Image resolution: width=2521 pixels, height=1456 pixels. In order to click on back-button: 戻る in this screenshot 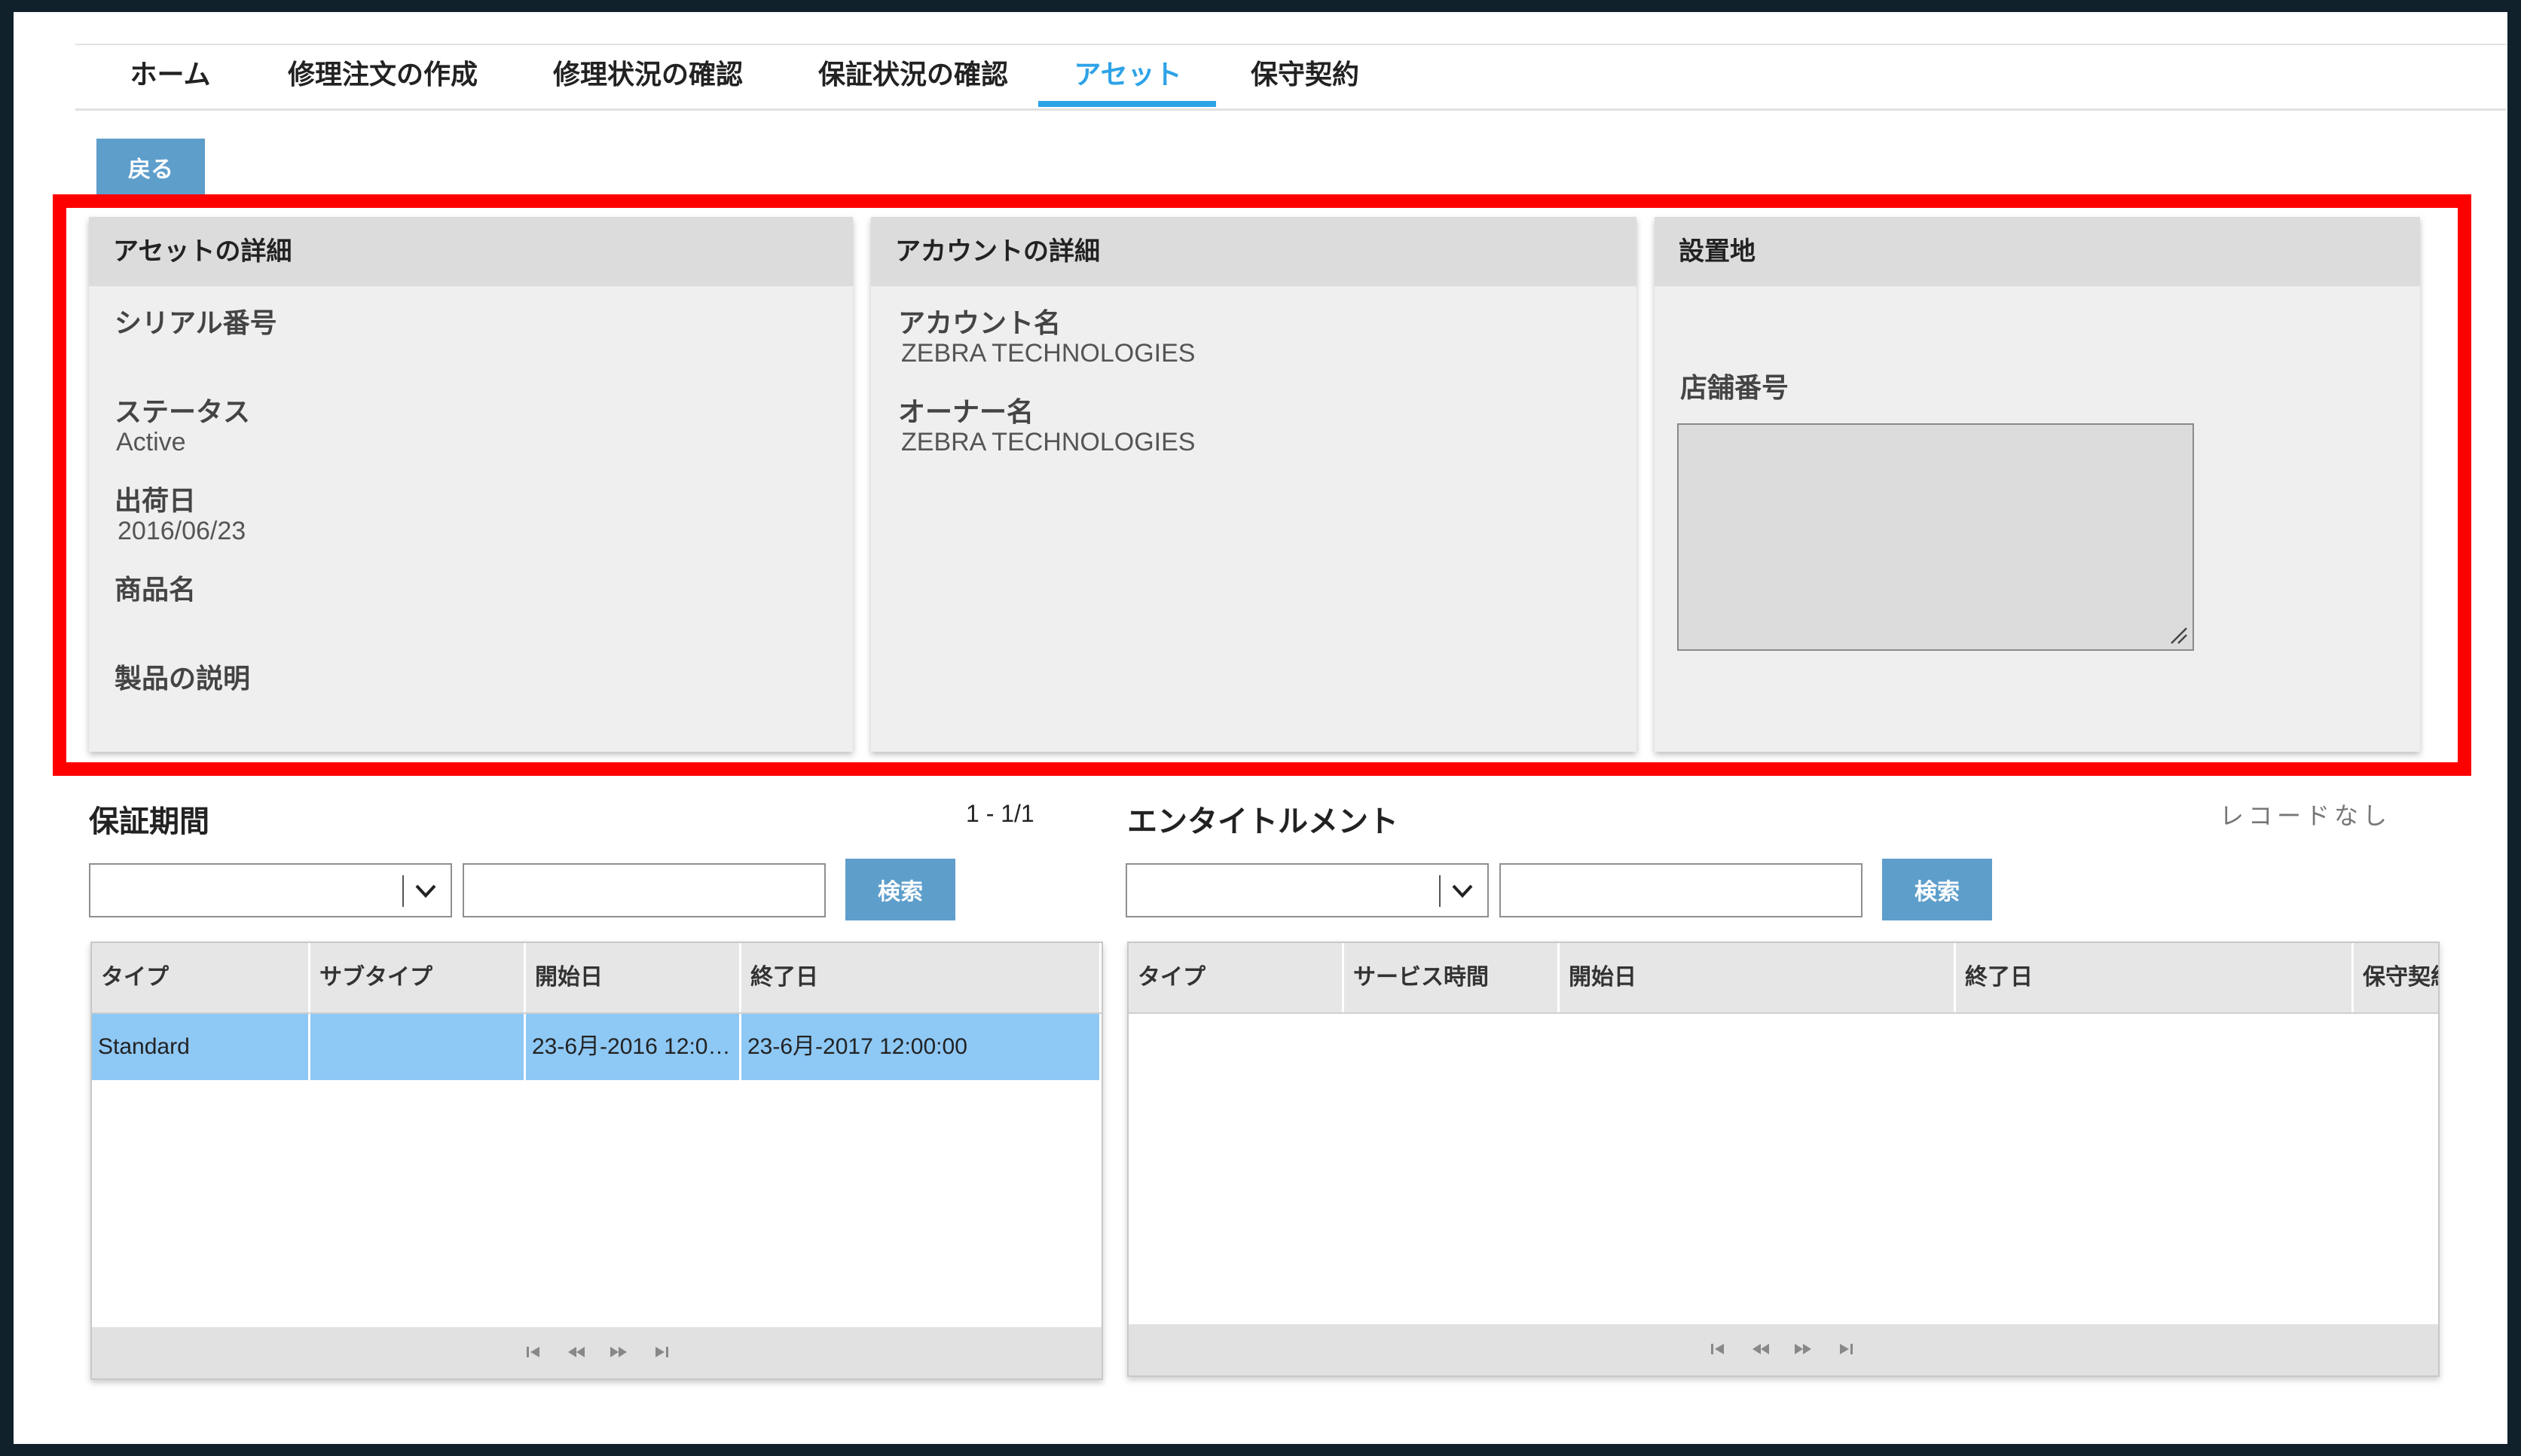, I will do `click(150, 167)`.